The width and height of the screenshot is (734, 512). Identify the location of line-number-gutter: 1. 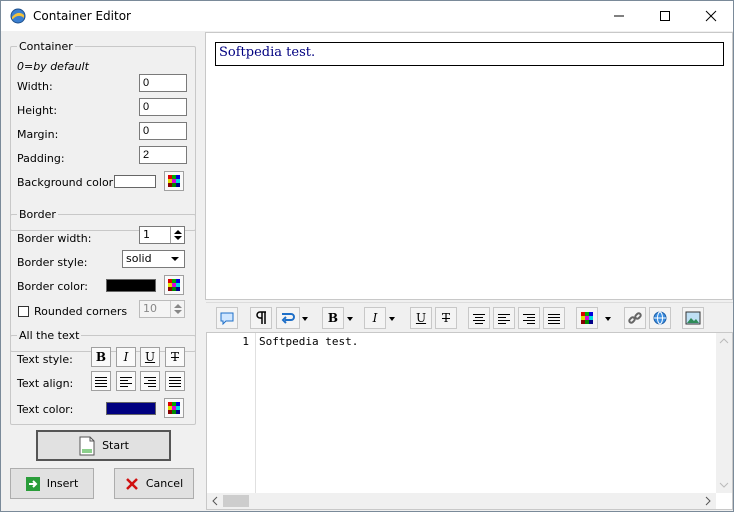
(231, 413).